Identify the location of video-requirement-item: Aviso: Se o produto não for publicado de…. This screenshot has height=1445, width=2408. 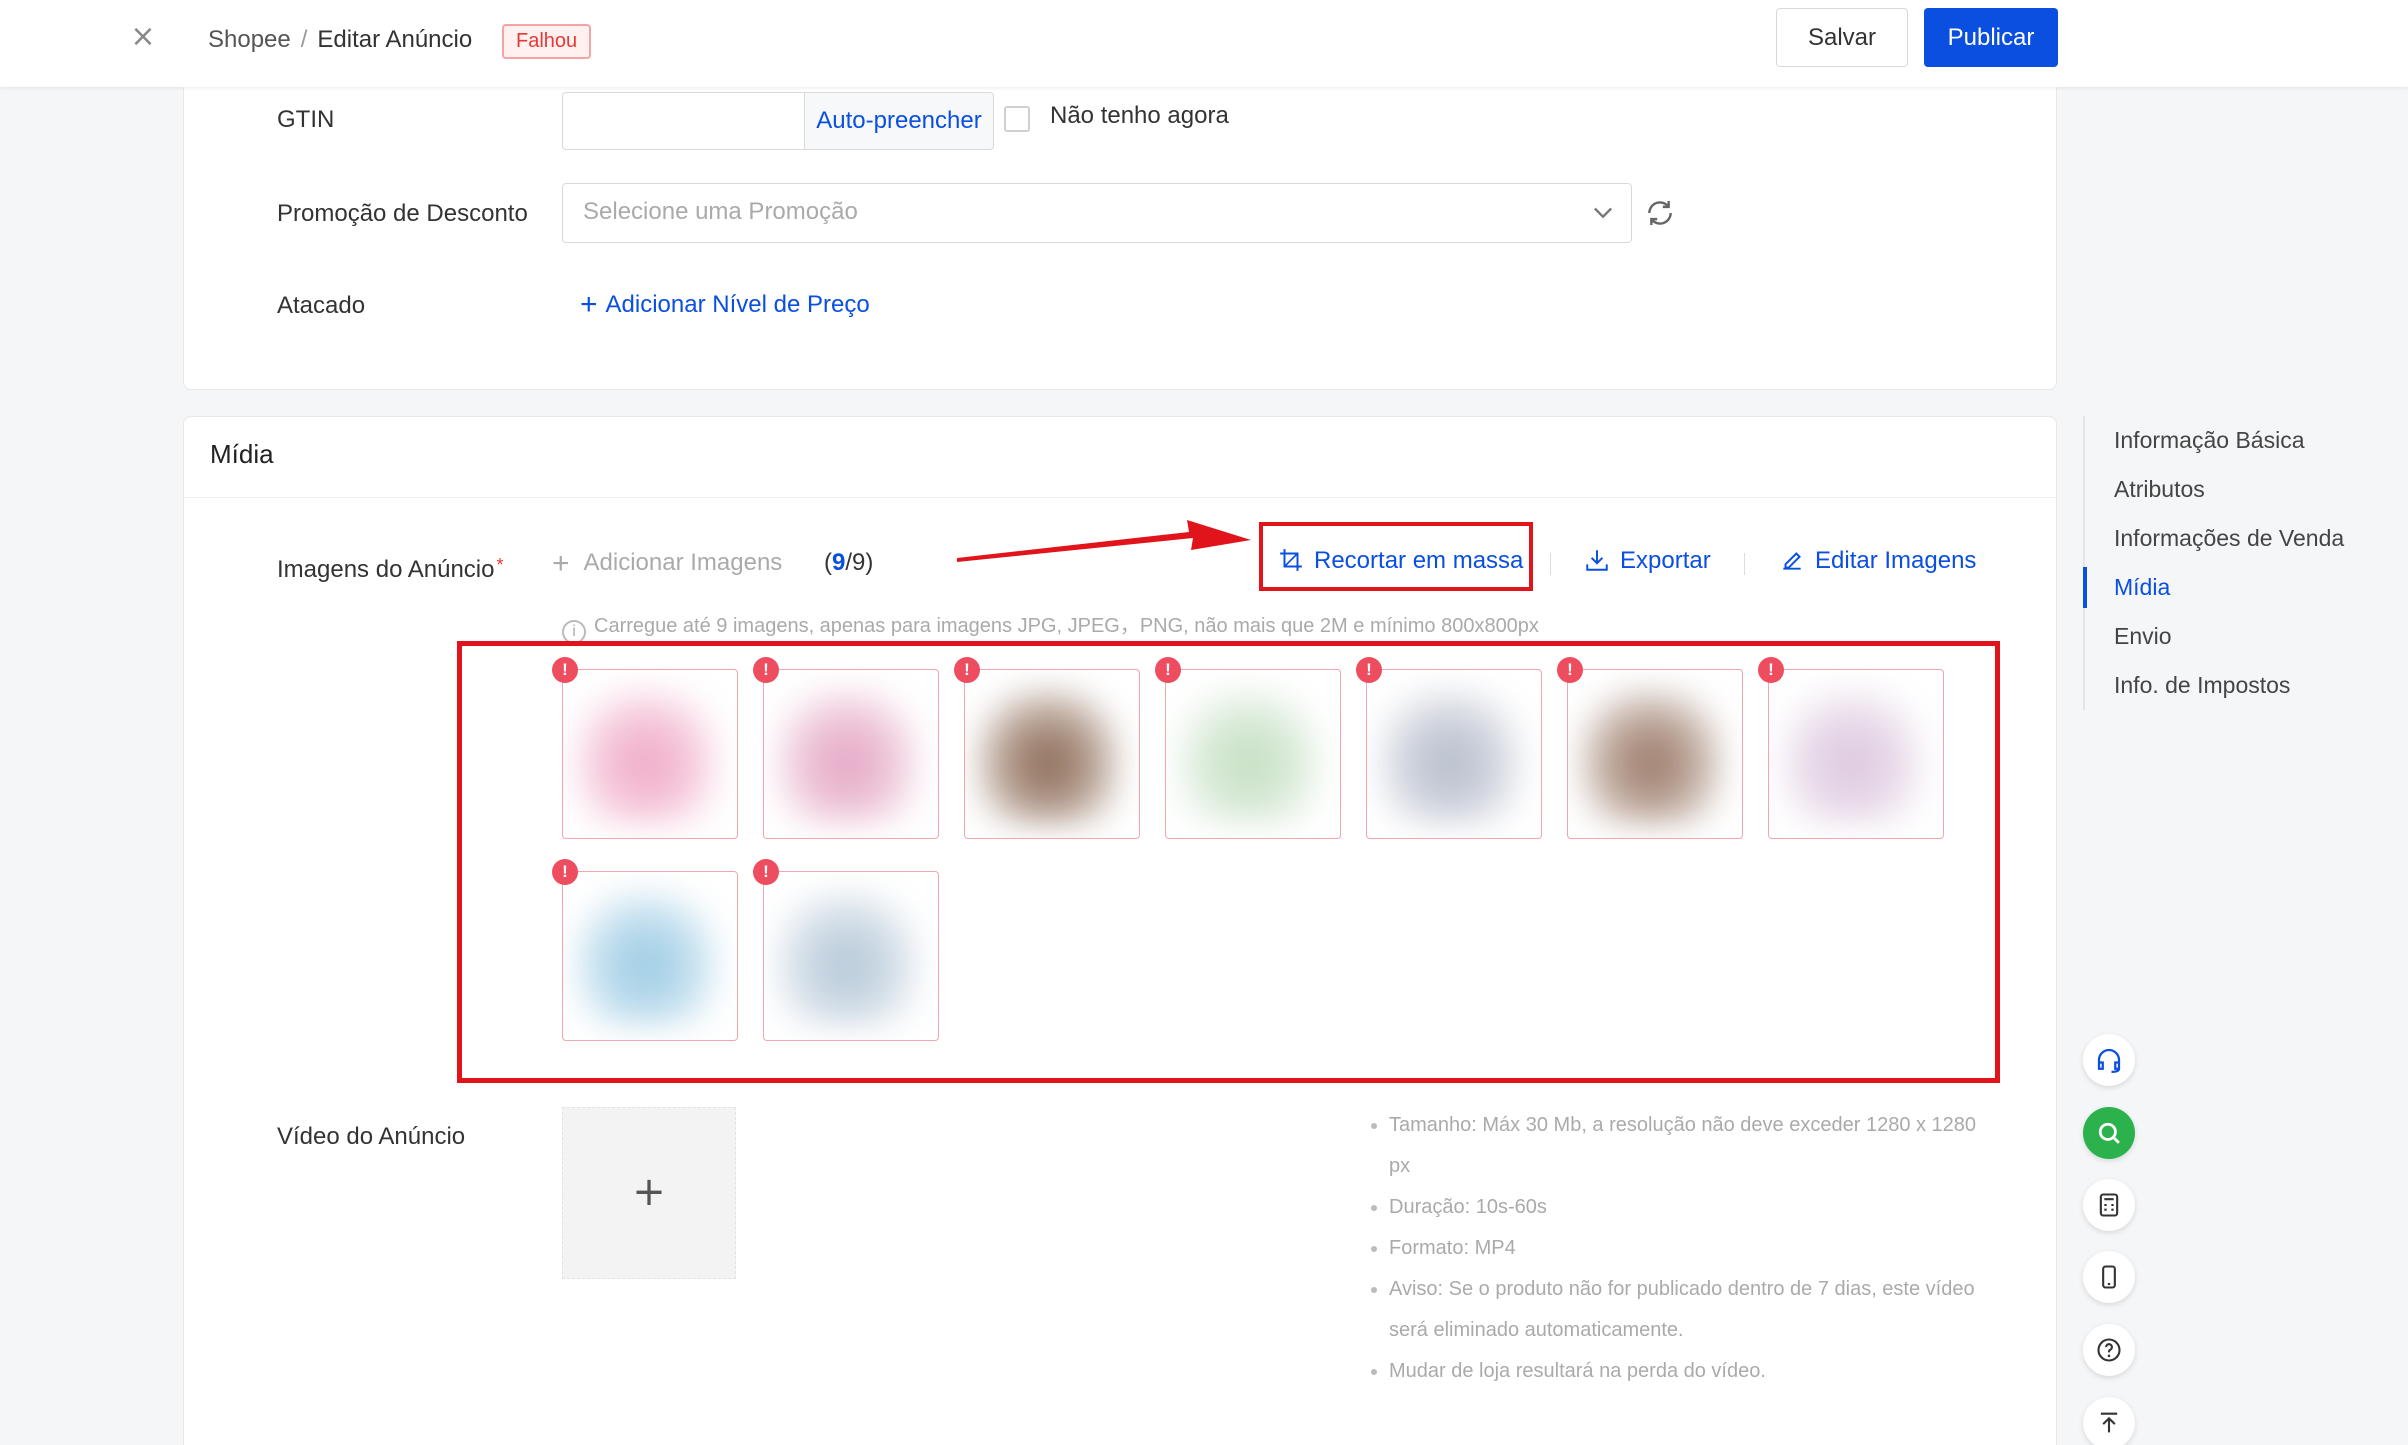
(1679, 1310).